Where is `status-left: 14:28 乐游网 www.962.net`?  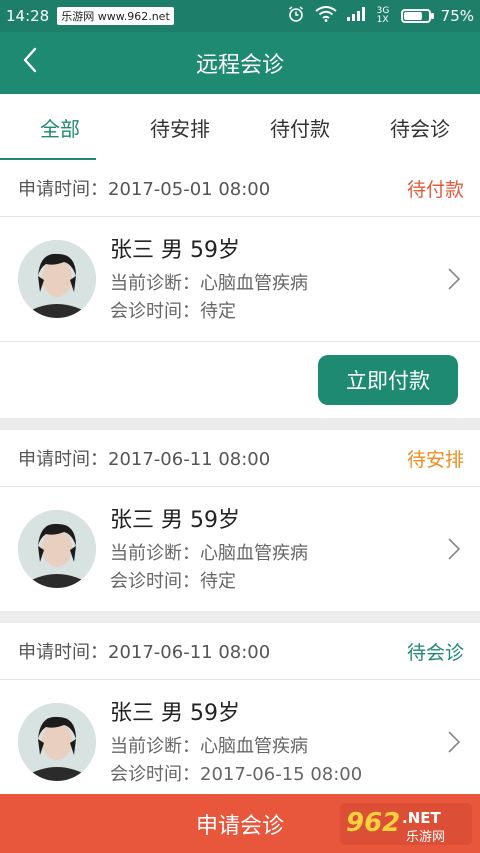
status-left: 14:28 乐游网 www.962.net is located at coordinates (90, 16).